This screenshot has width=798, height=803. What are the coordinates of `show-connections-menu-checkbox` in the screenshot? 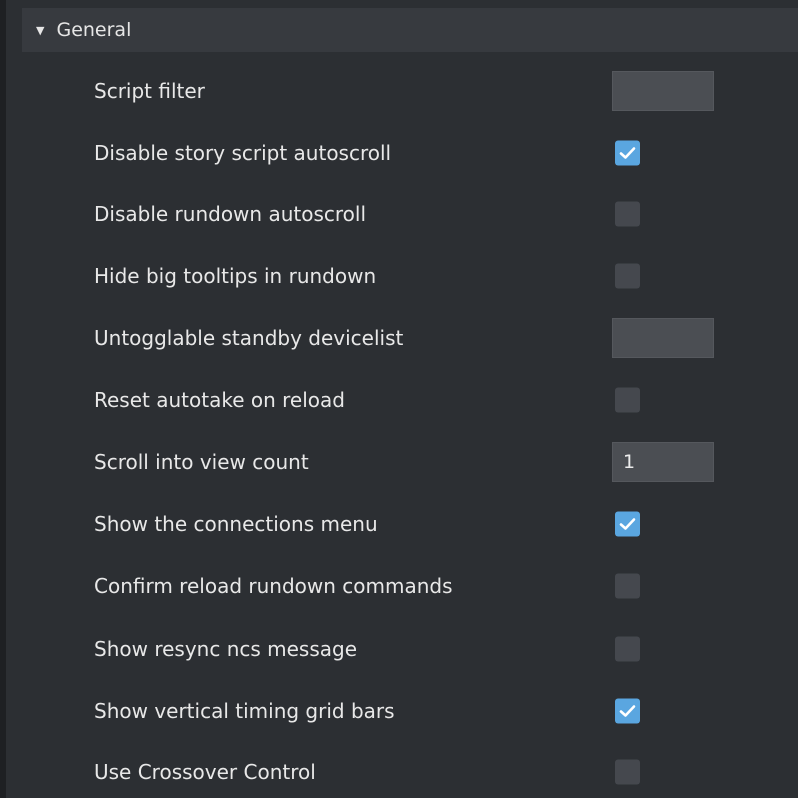 It's located at (627, 524).